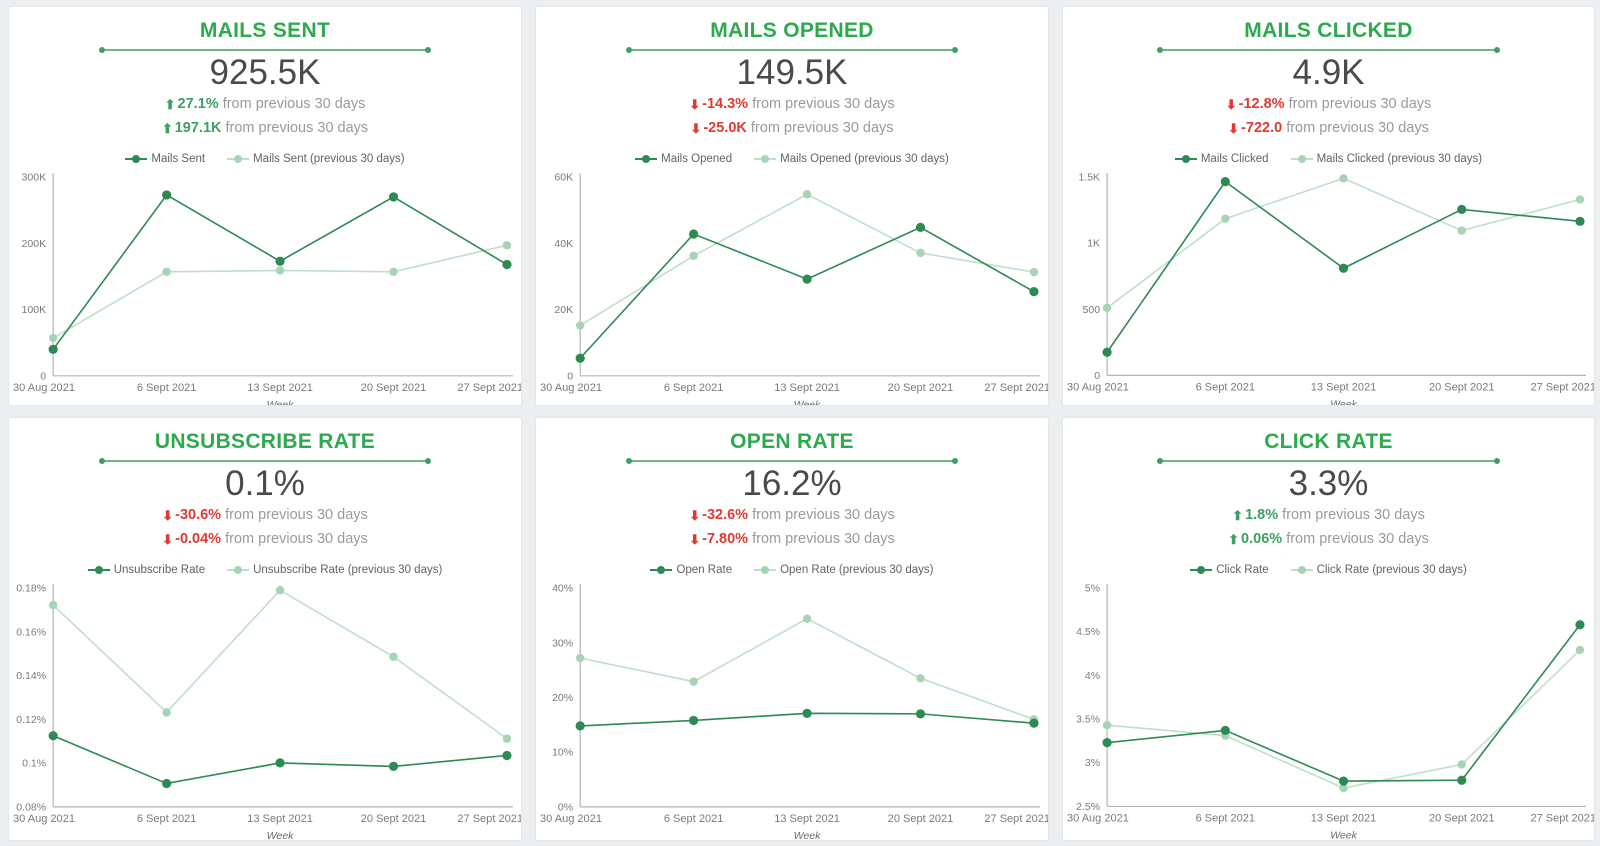  I want to click on legend-label-previous: Unsubscribe Rate (previous 30 days), so click(348, 570).